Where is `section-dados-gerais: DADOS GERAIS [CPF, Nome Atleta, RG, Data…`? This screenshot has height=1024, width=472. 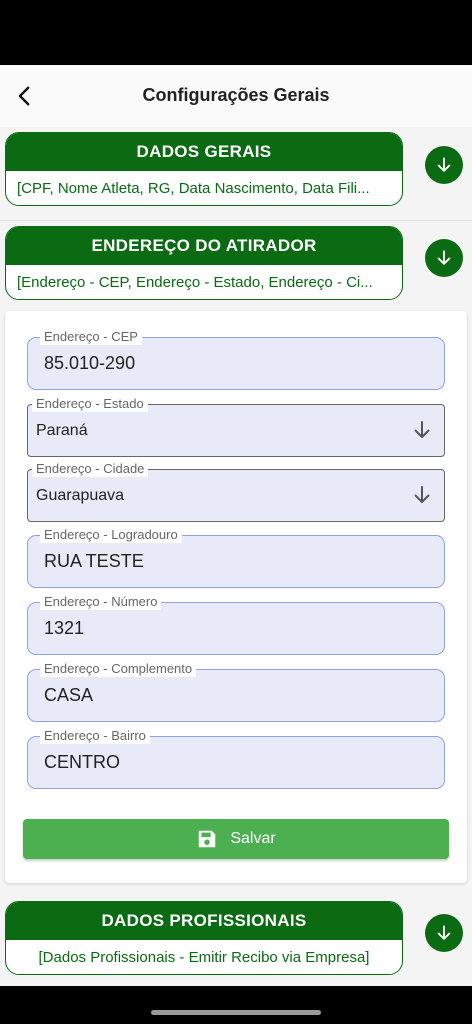
section-dados-gerais: DADOS GERAIS [CPF, Nome Atleta, RG, Data… is located at coordinates (204, 169).